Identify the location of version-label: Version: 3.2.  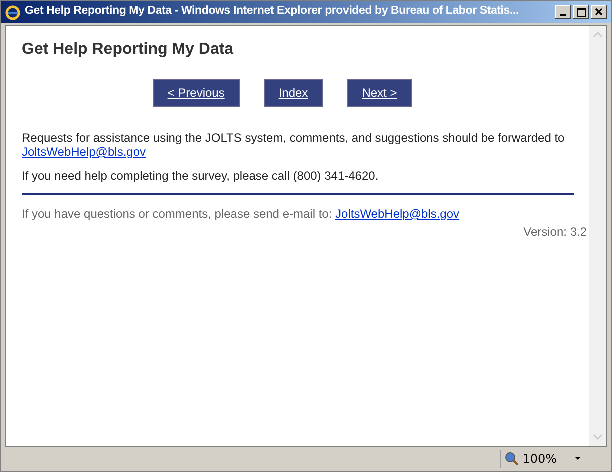
(555, 232).